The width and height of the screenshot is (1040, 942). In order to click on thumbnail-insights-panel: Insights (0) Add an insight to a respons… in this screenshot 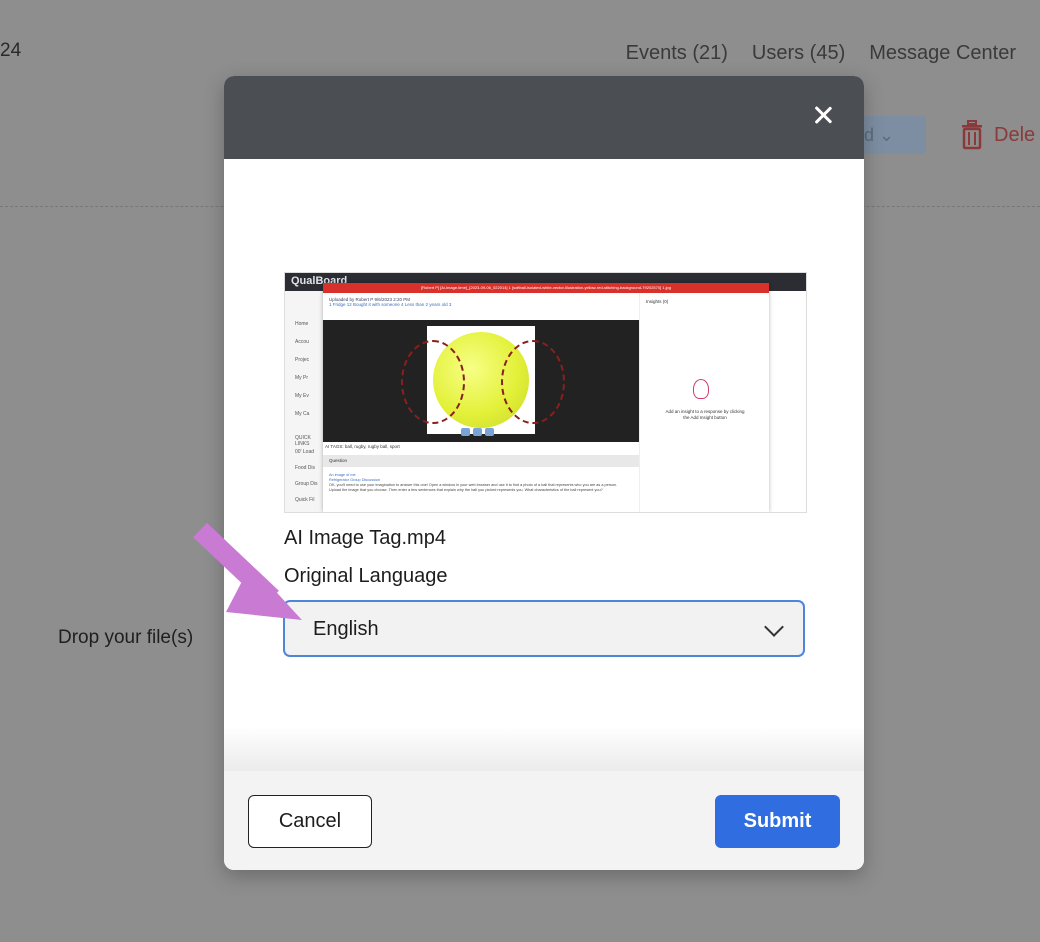, I will do `click(704, 402)`.